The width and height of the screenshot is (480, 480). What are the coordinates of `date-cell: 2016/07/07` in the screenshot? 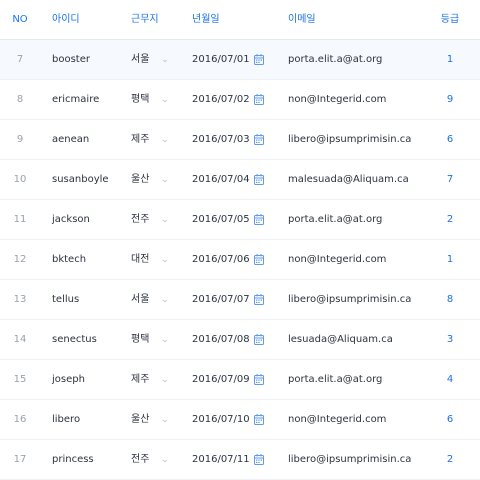 It's located at (221, 300).